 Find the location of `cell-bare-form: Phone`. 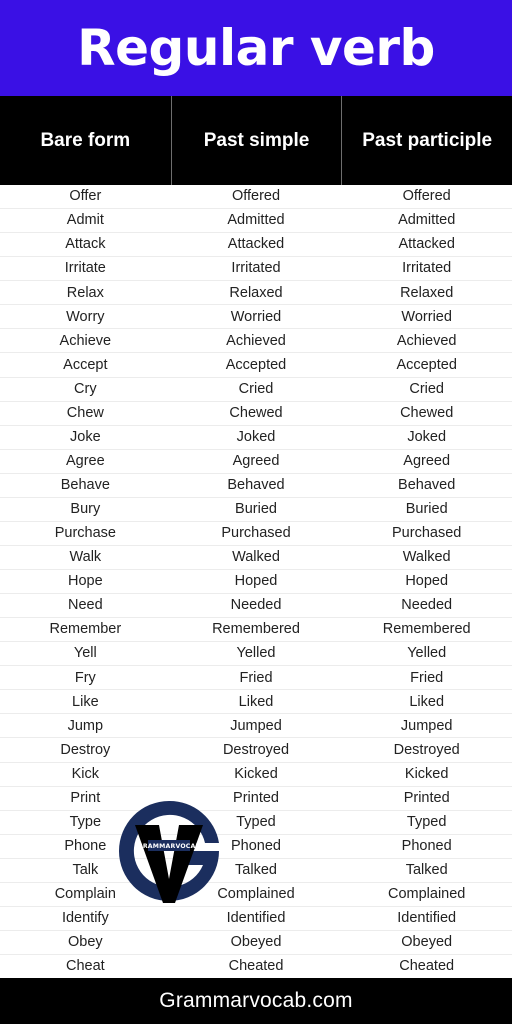

cell-bare-form: Phone is located at coordinates (85, 846).